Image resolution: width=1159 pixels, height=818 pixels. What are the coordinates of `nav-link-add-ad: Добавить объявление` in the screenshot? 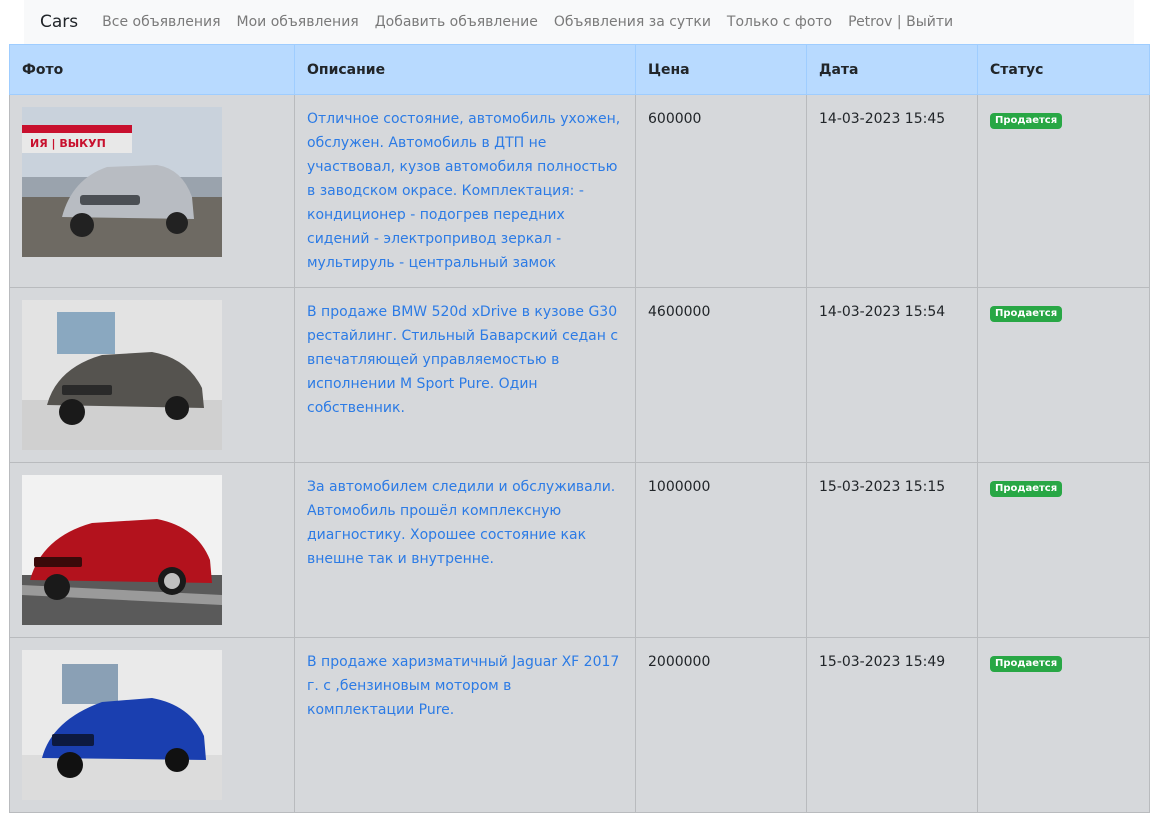 It's located at (456, 22).